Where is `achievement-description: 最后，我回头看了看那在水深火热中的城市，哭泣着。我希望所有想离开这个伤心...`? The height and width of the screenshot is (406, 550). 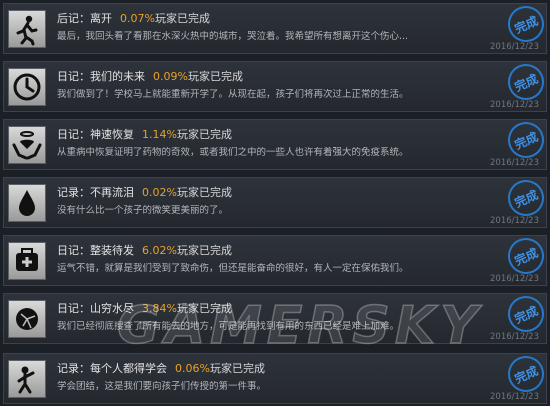 achievement-description: 最后，我回头看了看那在水深火热中的城市，哭泣着。我希望所有想离开这个伤心... is located at coordinates (233, 36).